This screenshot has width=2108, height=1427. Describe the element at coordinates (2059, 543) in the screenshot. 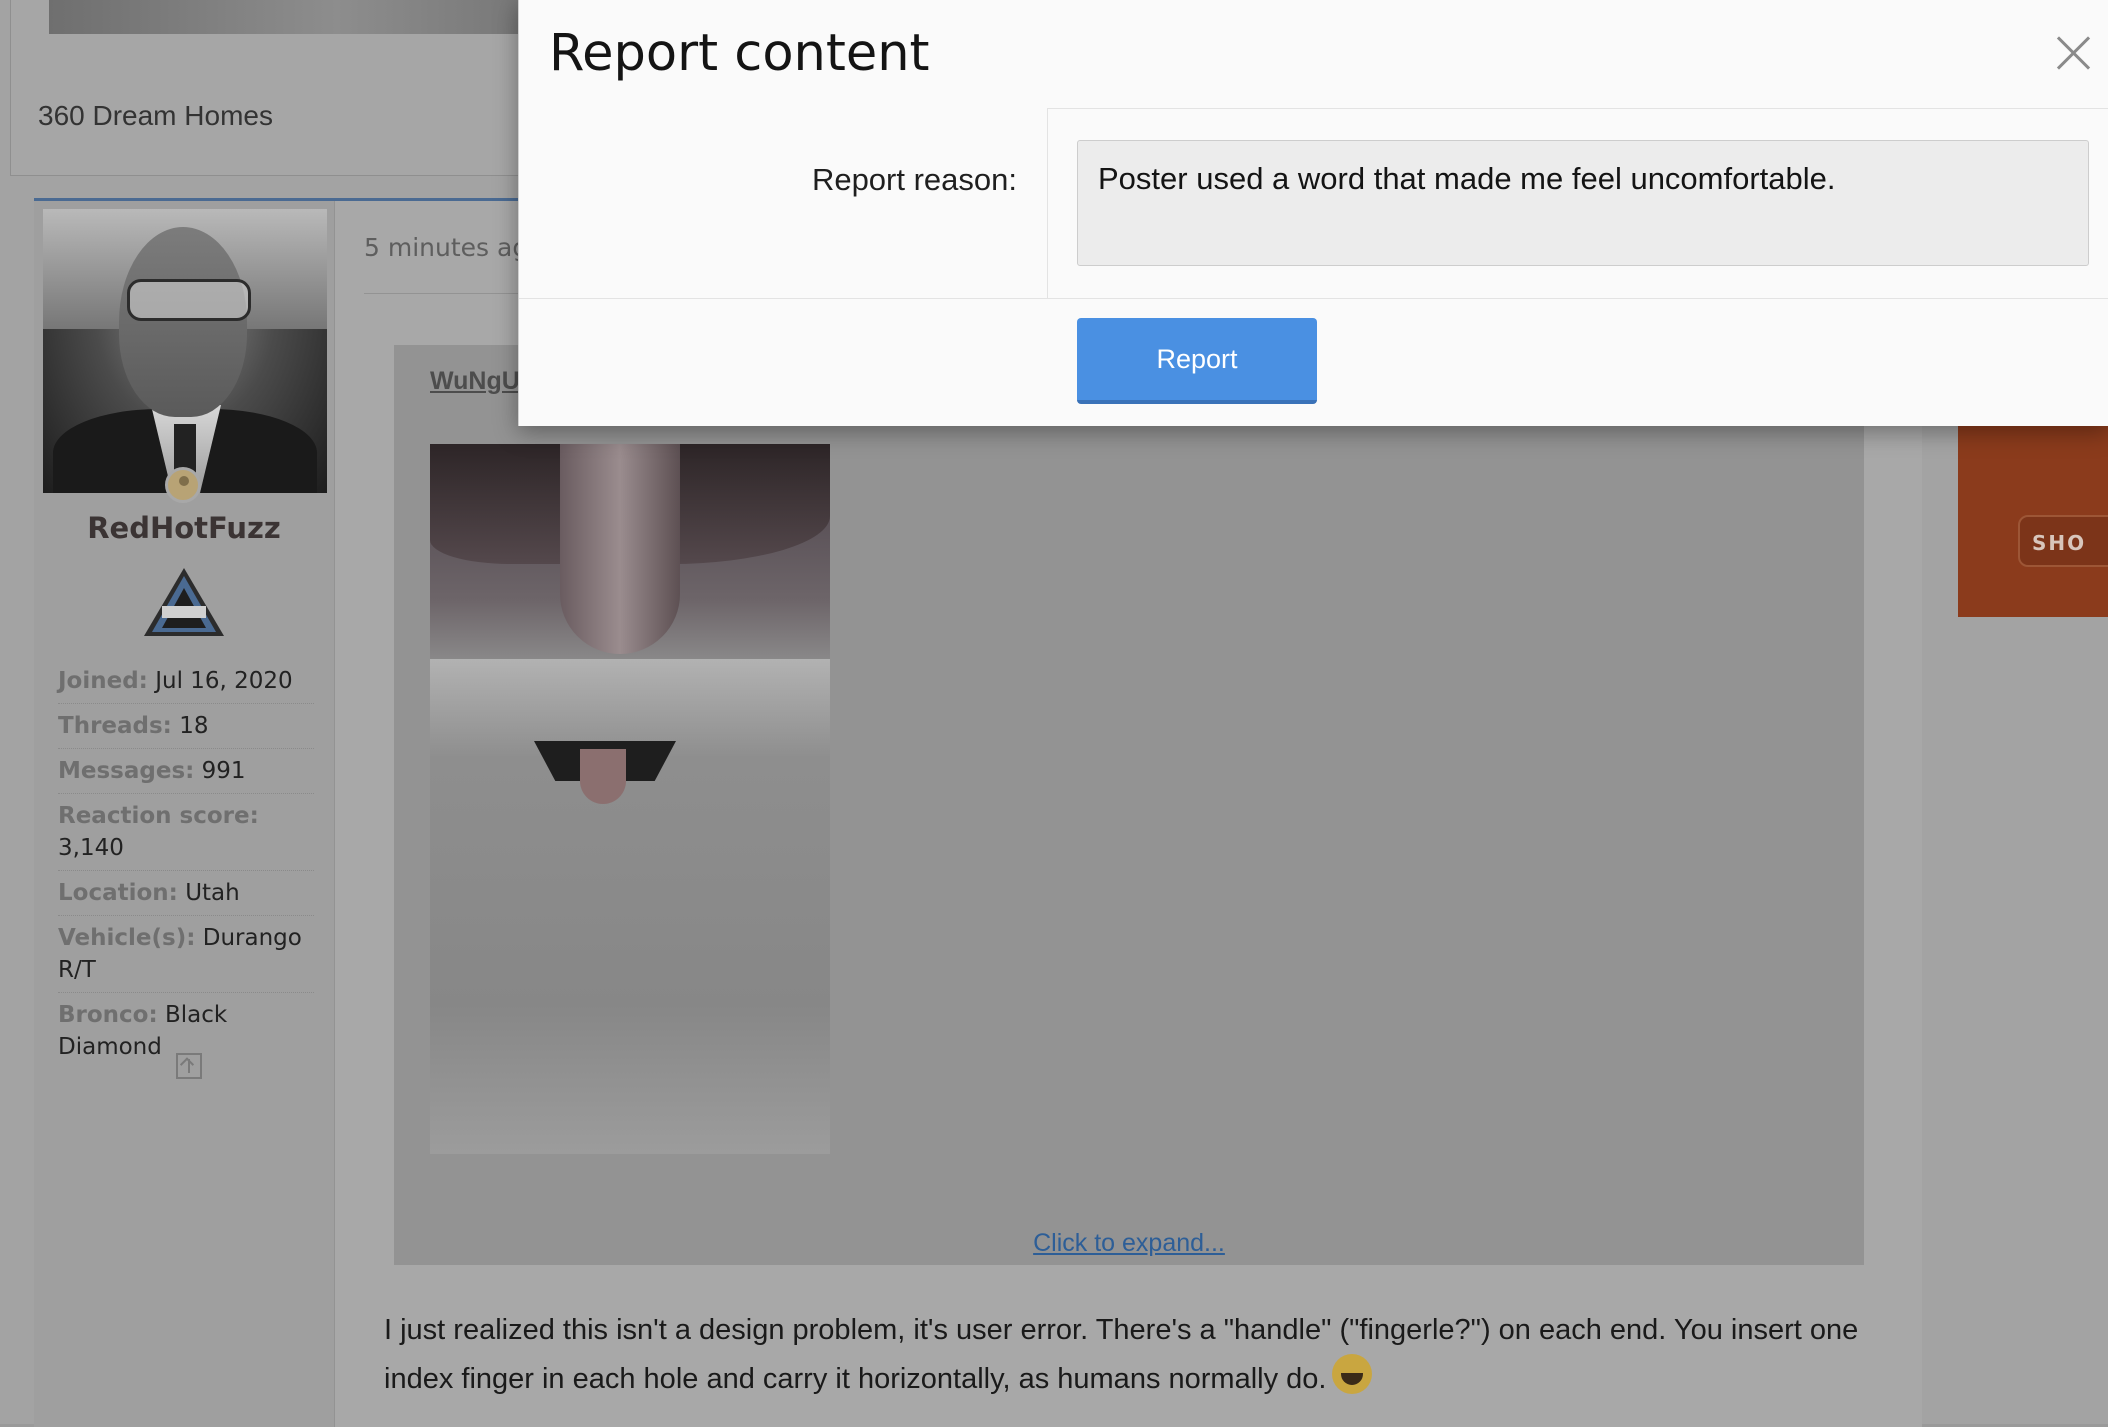

I see `ad-button-text: SHO` at that location.